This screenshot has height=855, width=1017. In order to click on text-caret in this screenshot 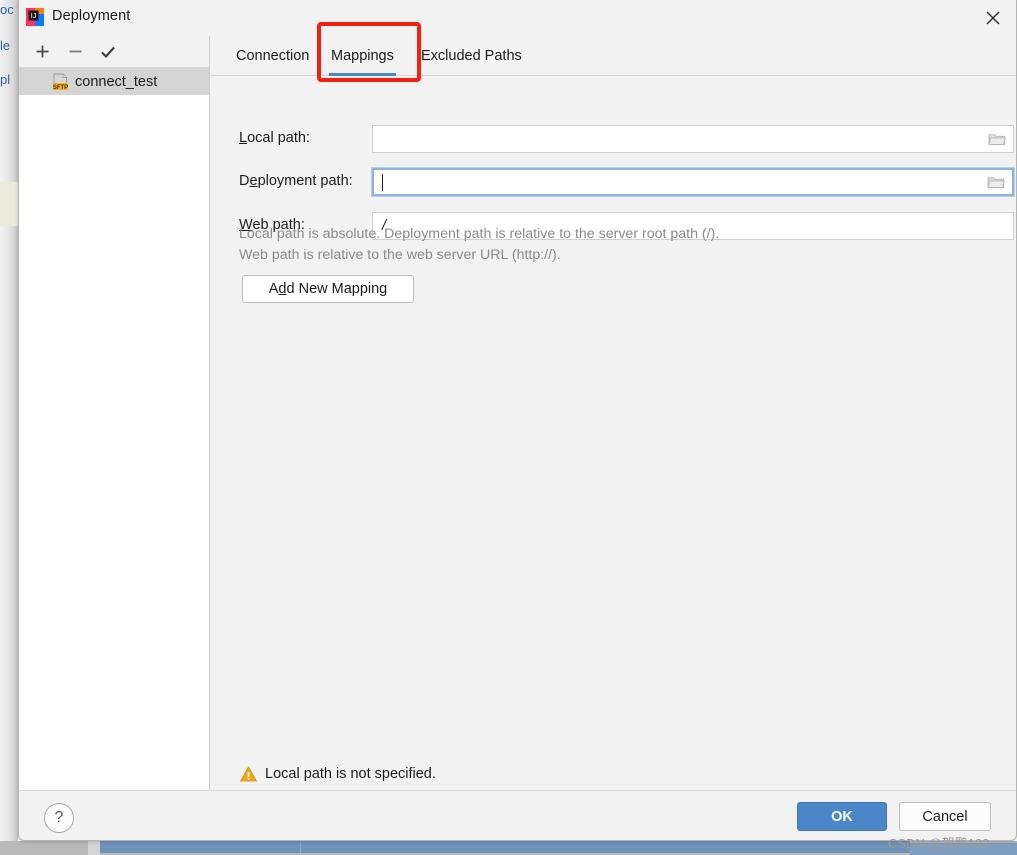, I will do `click(382, 182)`.